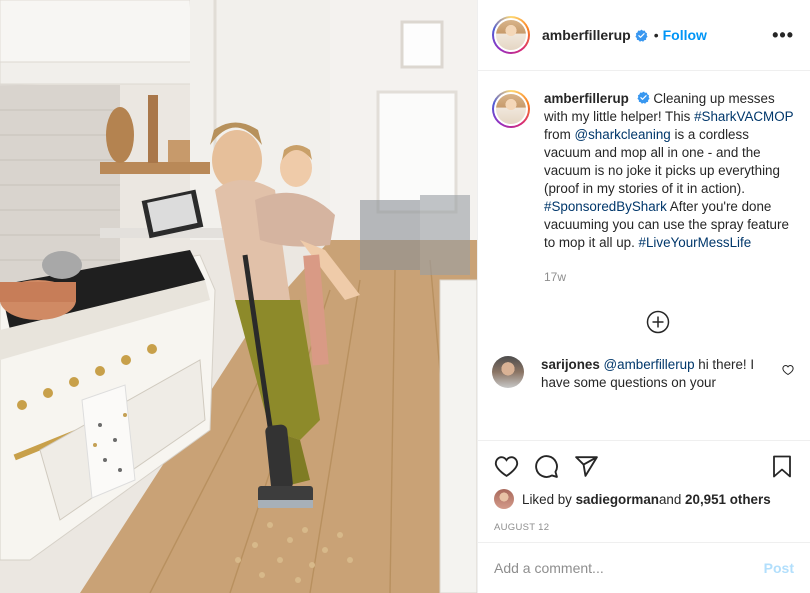 This screenshot has width=810, height=593. I want to click on caption-avatar-image, so click(511, 109).